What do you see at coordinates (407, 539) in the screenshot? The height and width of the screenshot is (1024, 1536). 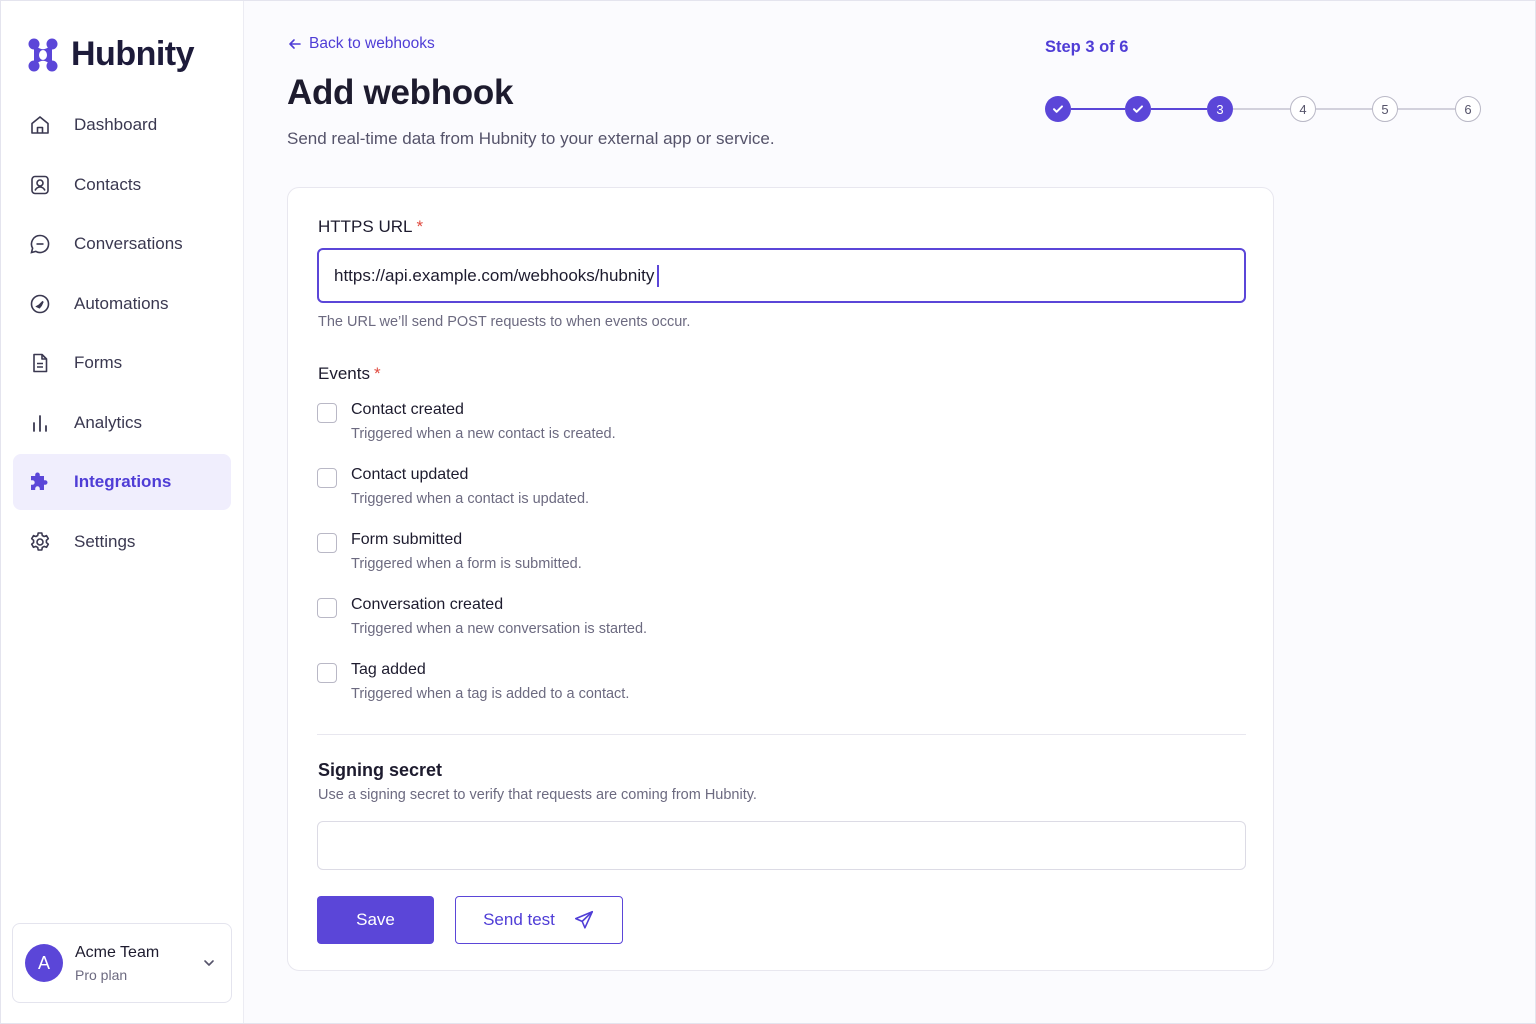 I see `event-title: Form submitted` at bounding box center [407, 539].